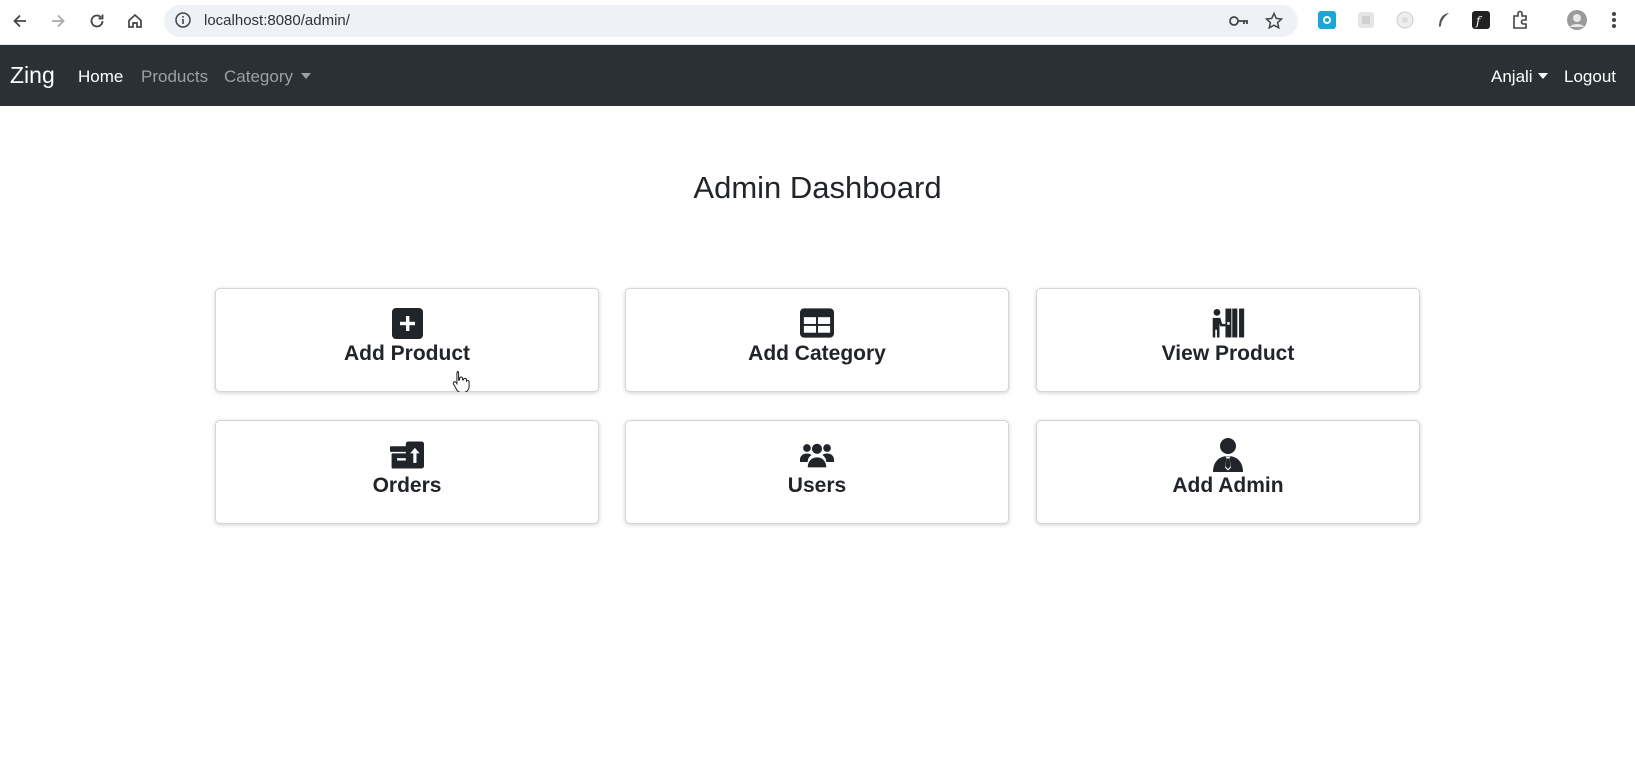 The width and height of the screenshot is (1635, 781). What do you see at coordinates (58, 21) in the screenshot?
I see `forward-icon` at bounding box center [58, 21].